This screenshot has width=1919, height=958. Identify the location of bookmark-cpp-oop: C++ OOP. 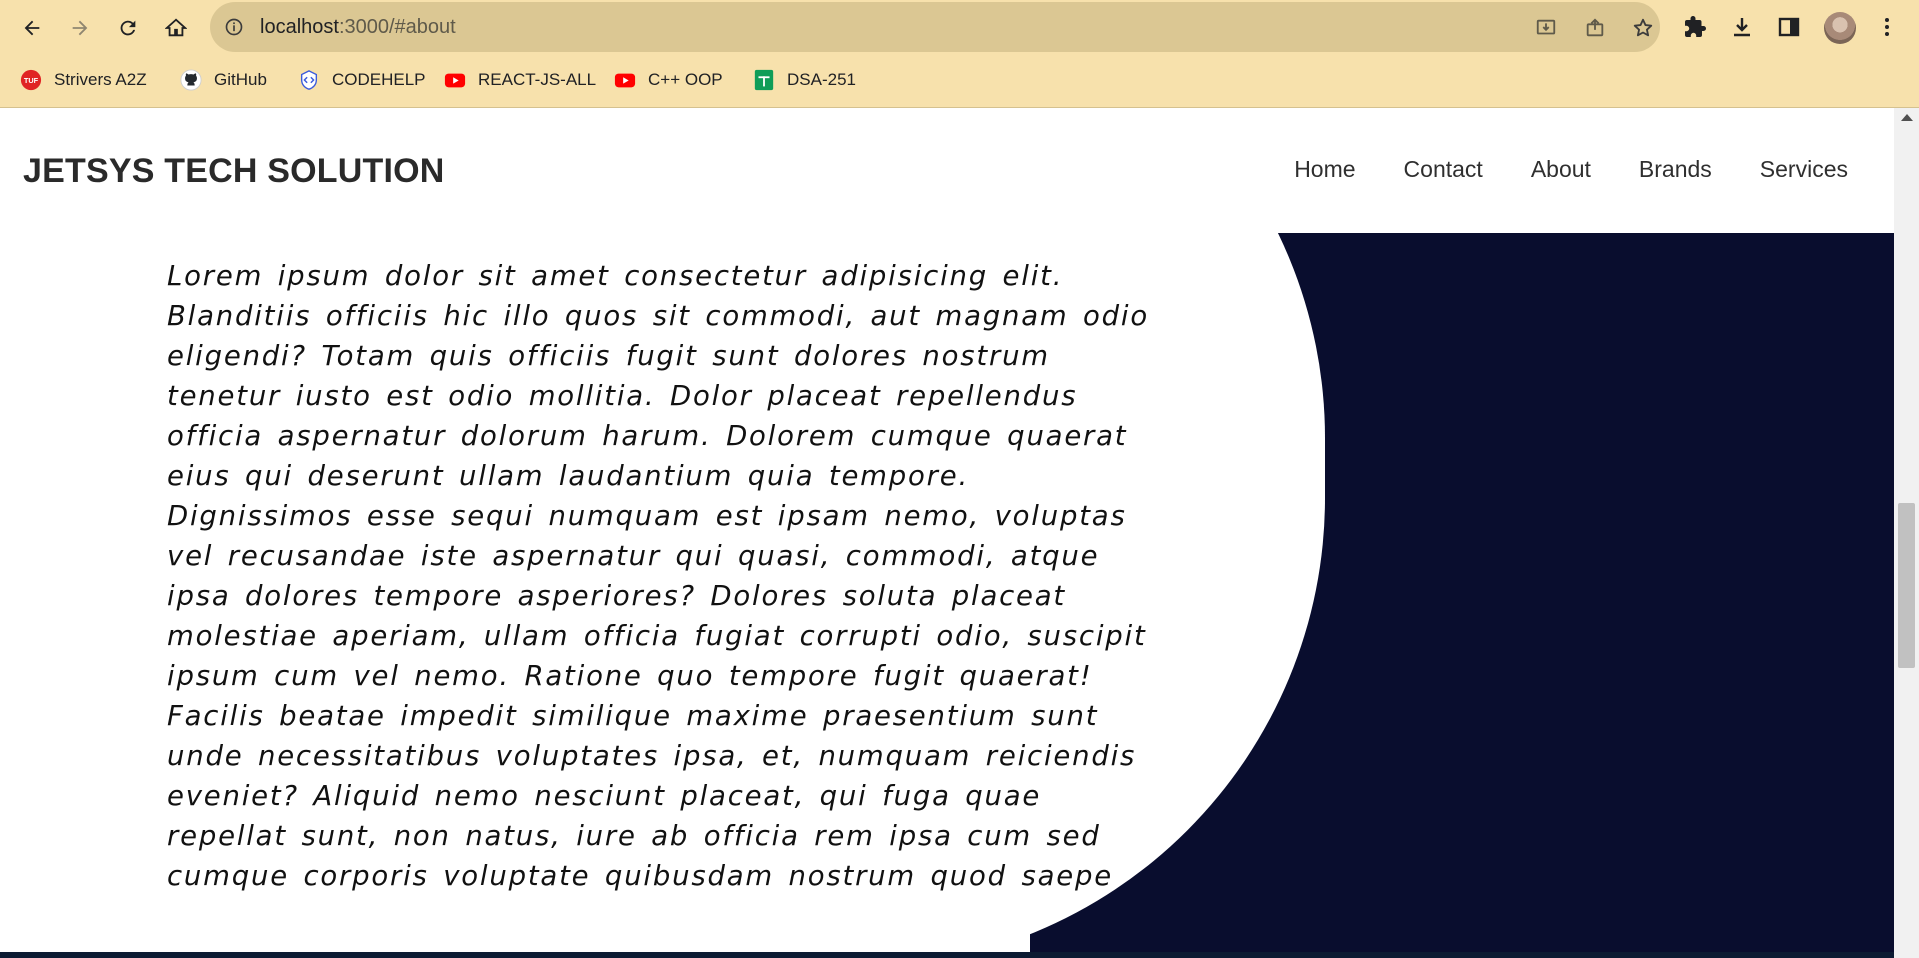
(668, 80).